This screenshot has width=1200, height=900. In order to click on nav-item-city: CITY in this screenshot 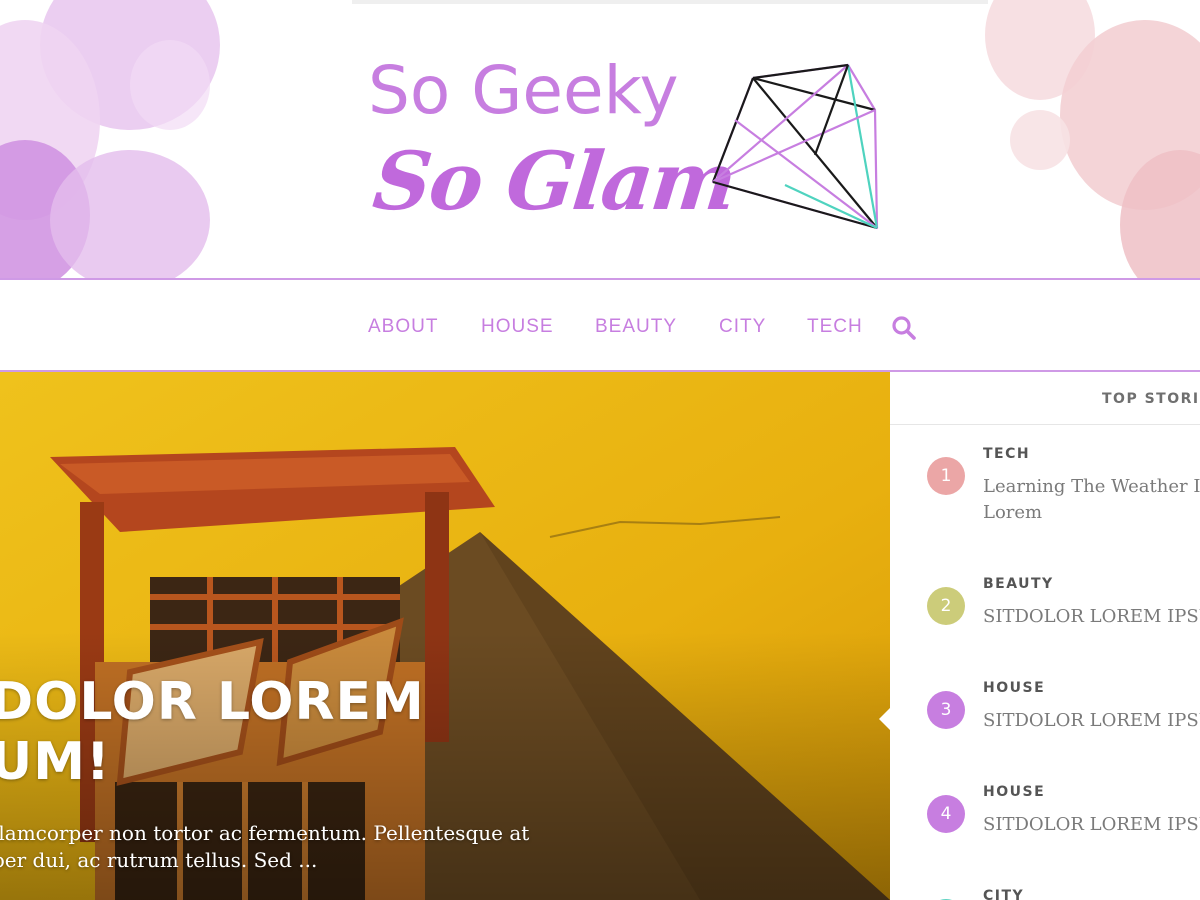, I will do `click(742, 327)`.